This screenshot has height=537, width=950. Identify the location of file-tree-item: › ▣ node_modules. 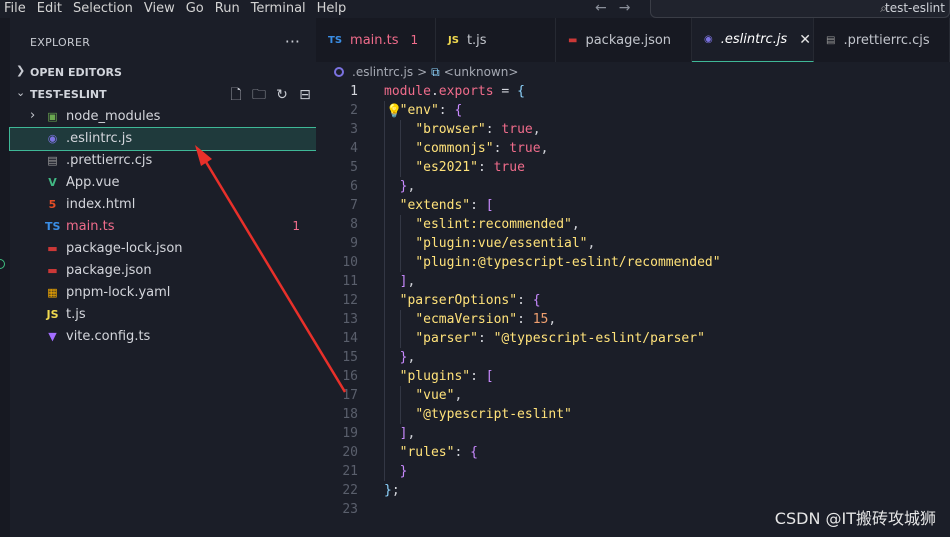
(163, 117).